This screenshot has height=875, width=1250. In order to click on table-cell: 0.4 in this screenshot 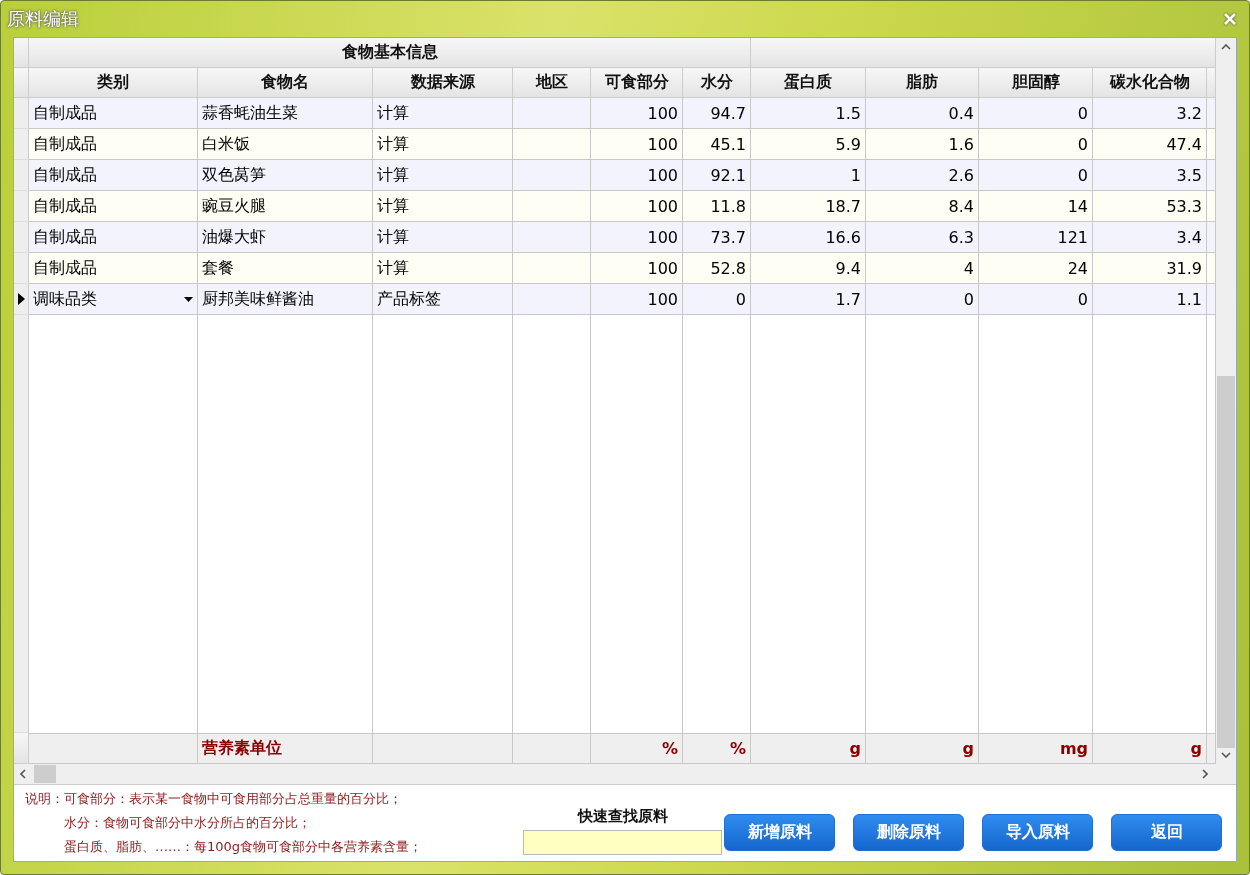, I will do `click(922, 113)`.